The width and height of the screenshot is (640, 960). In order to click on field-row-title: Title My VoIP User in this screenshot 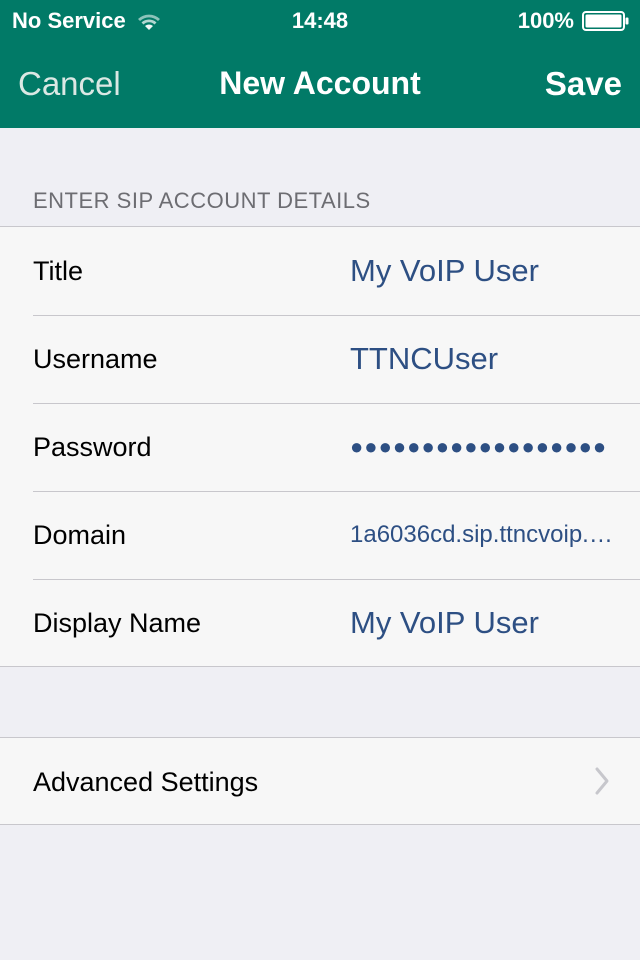, I will do `click(320, 271)`.